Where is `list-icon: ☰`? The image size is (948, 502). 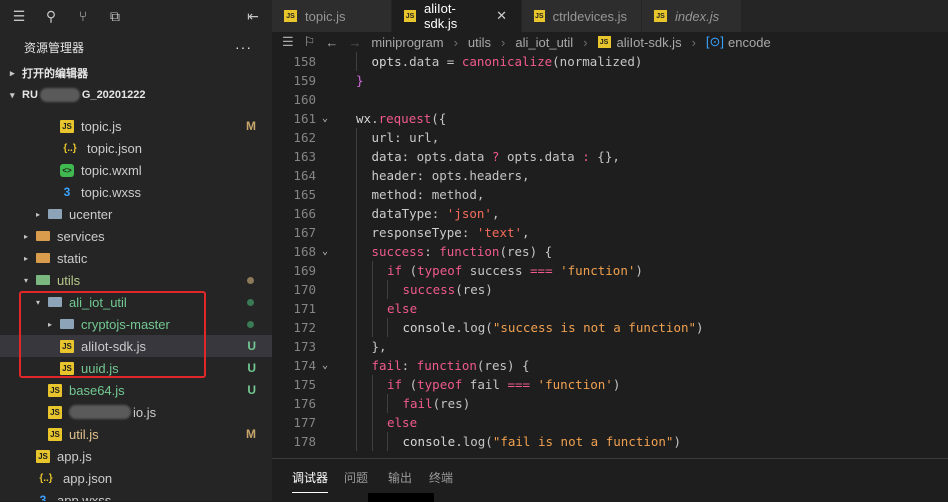
list-icon: ☰ is located at coordinates (19, 16).